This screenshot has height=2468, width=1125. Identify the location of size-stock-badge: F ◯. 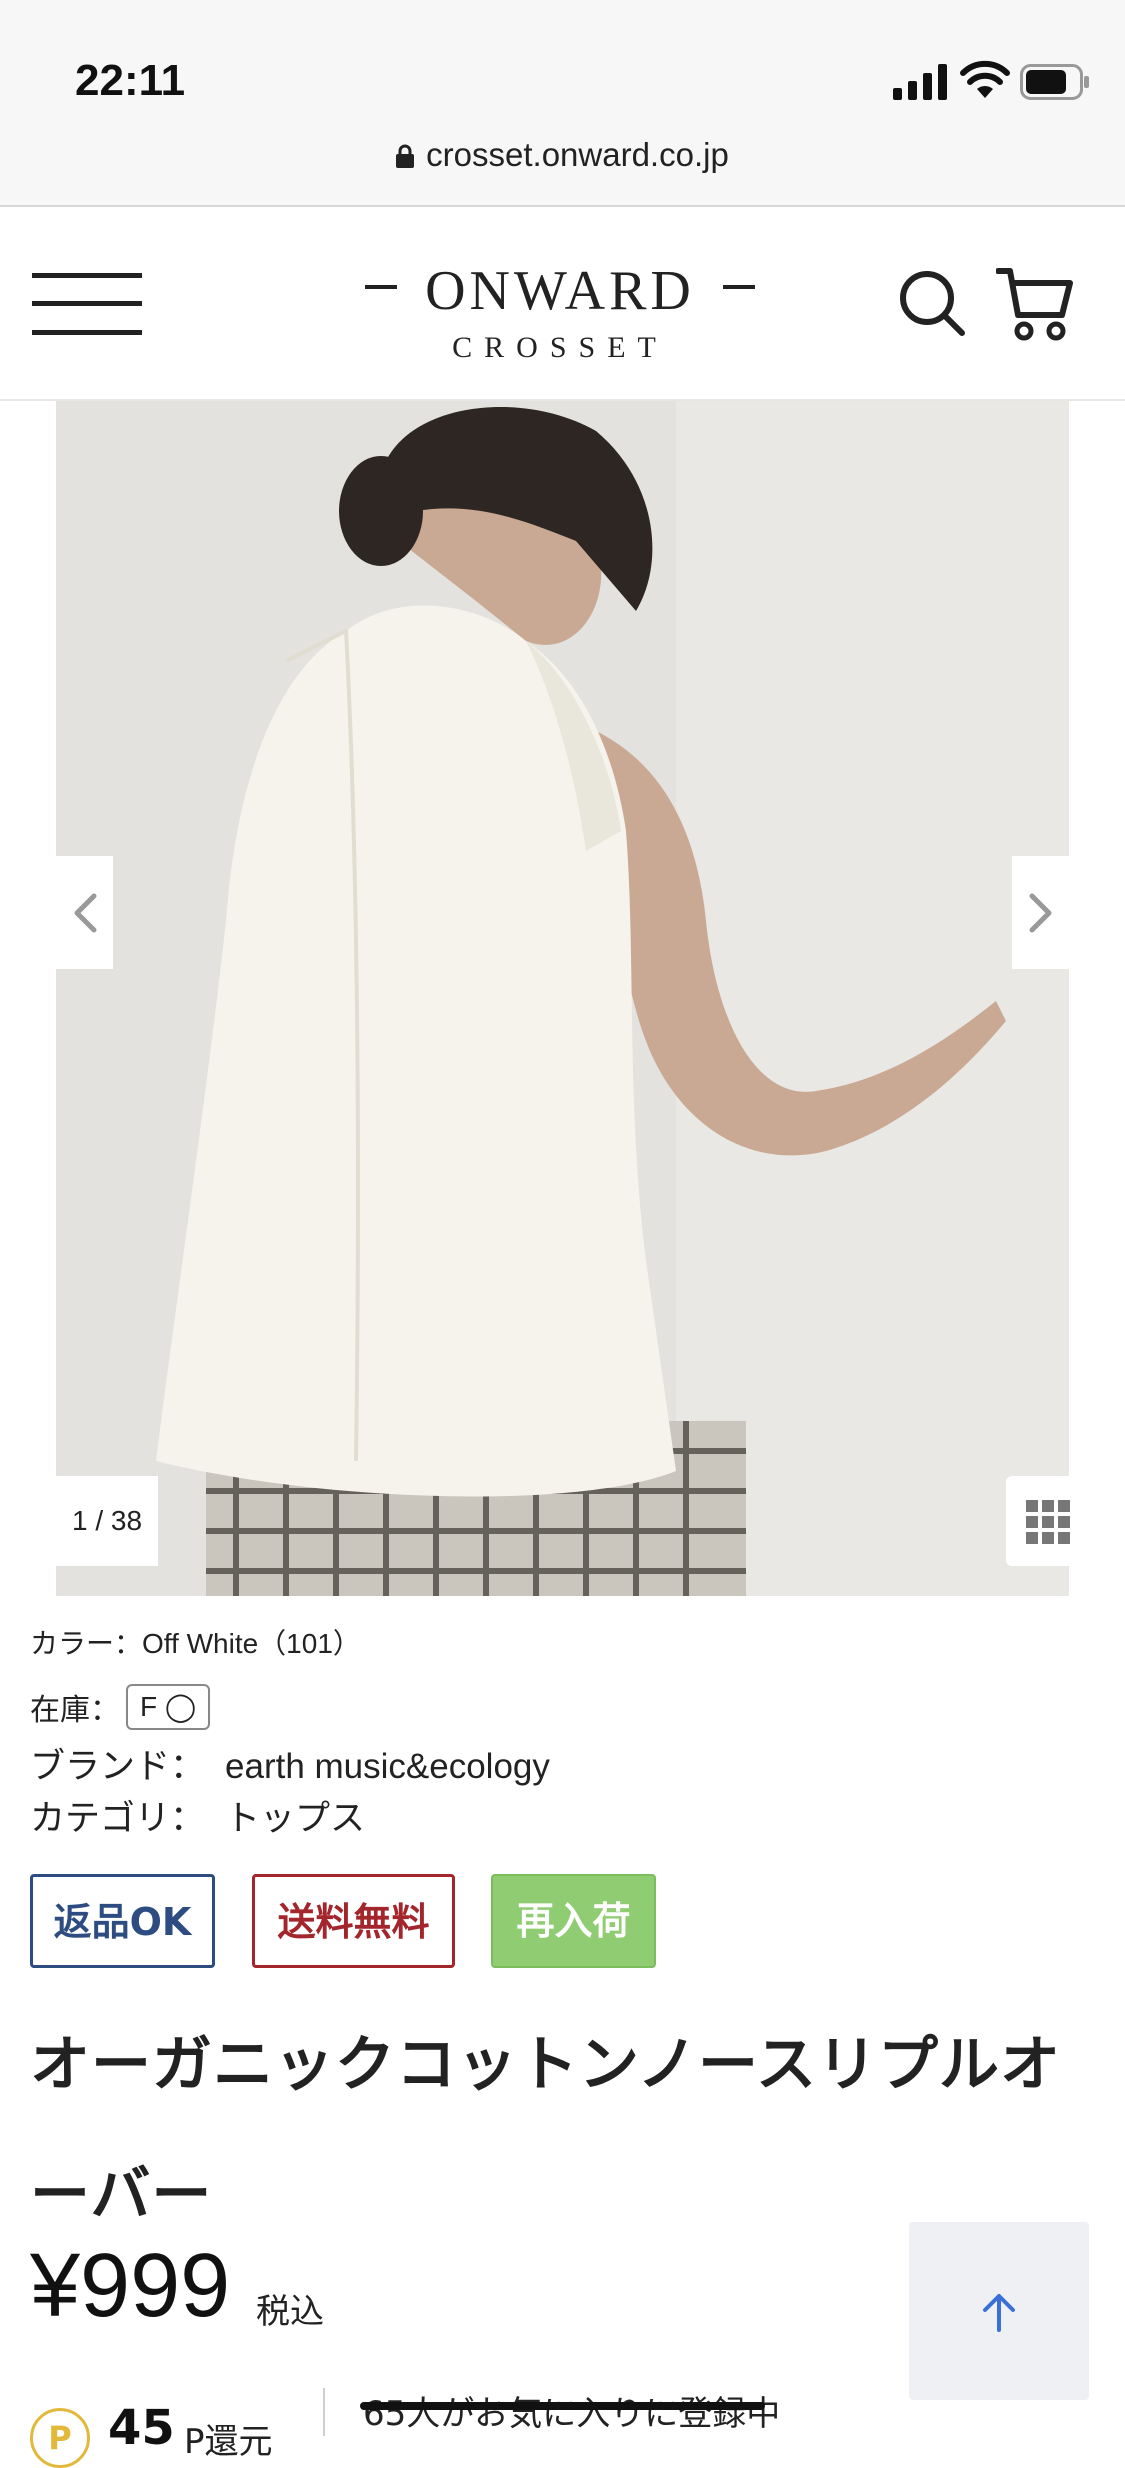
(168, 1707).